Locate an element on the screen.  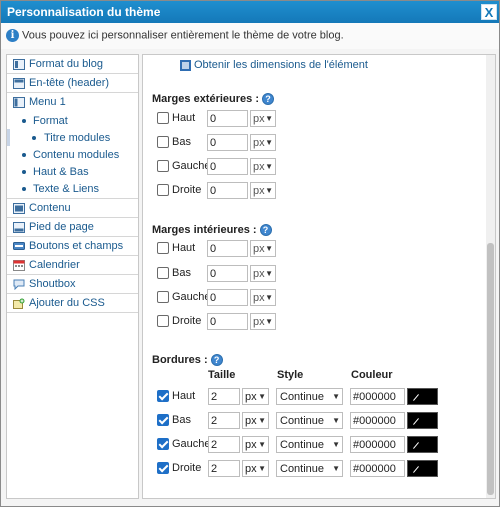
outer-margin-bottom-checkbox is located at coordinates (163, 142).